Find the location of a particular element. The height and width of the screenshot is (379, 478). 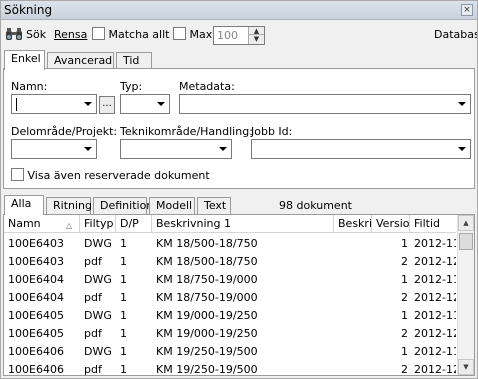

show-reserved-toggle: Visa även reserverade dokument is located at coordinates (110, 175).